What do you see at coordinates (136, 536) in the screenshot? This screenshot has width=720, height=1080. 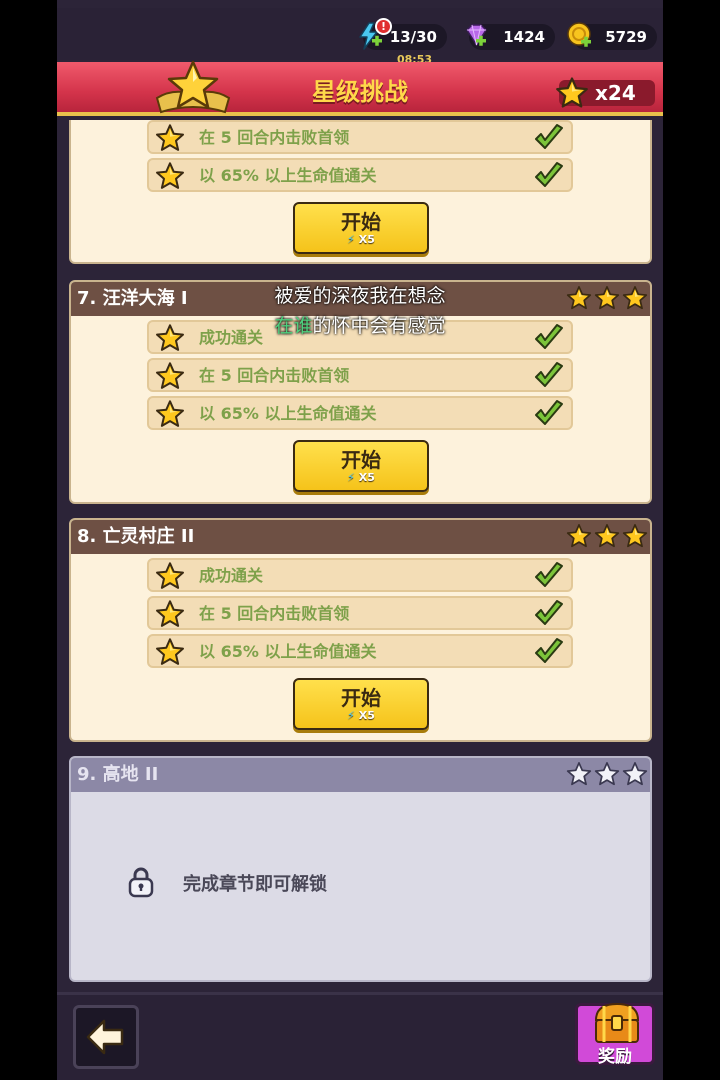 I see `stage-name: 8. 亡灵村庄 II` at bounding box center [136, 536].